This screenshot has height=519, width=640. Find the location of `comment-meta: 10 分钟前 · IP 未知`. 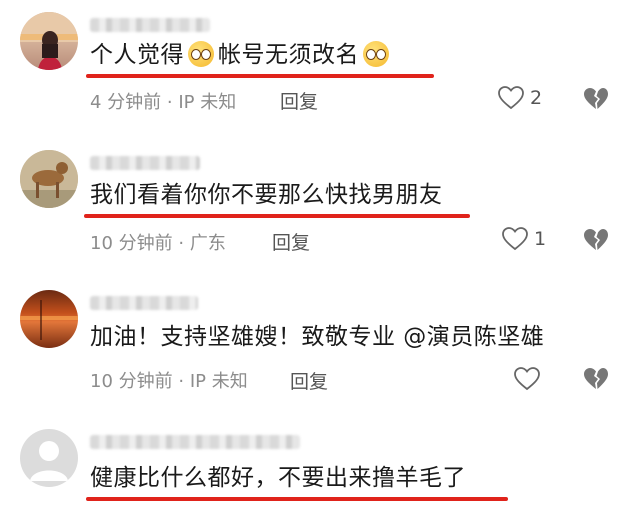

comment-meta: 10 分钟前 · IP 未知 is located at coordinates (169, 380).